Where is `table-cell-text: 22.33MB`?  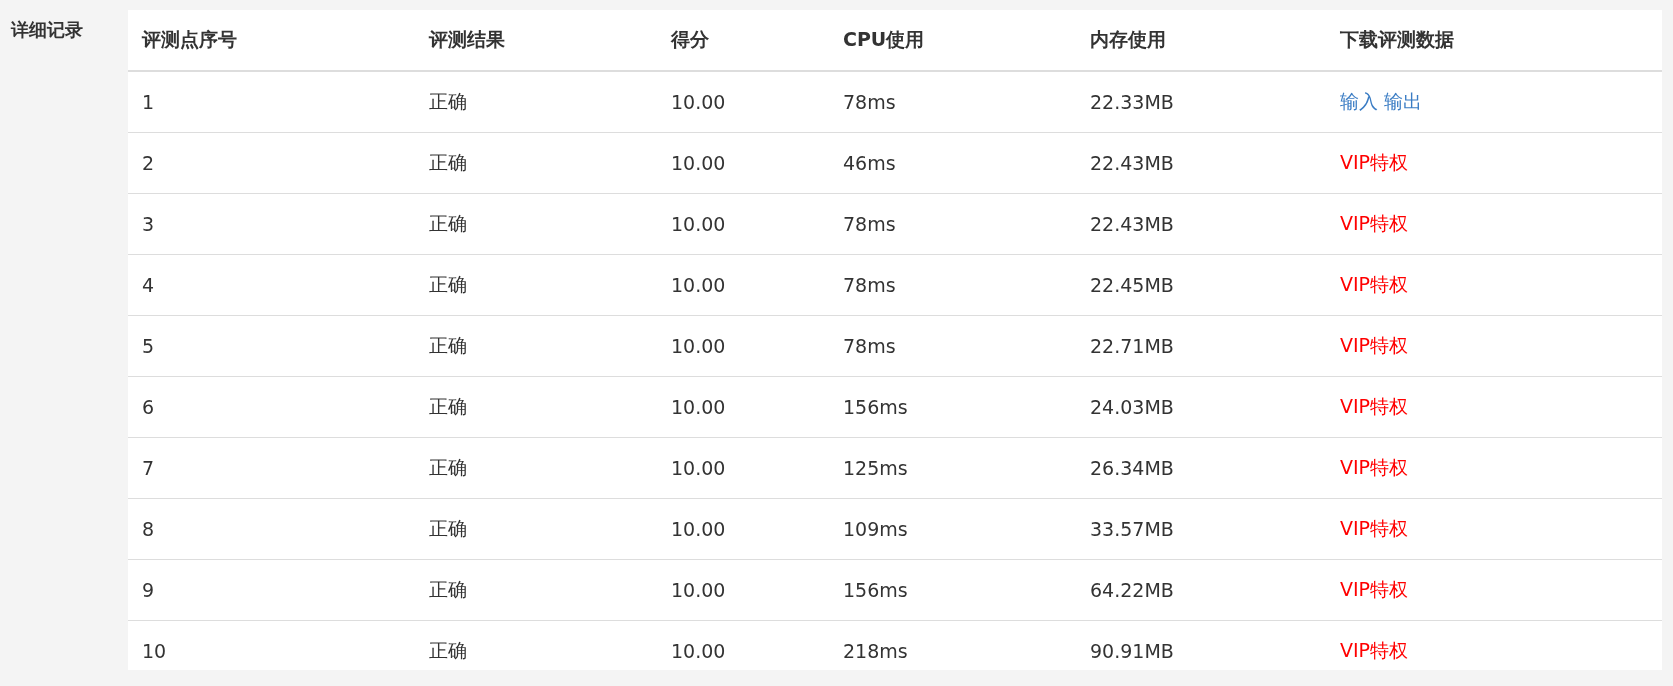 table-cell-text: 22.33MB is located at coordinates (1132, 102).